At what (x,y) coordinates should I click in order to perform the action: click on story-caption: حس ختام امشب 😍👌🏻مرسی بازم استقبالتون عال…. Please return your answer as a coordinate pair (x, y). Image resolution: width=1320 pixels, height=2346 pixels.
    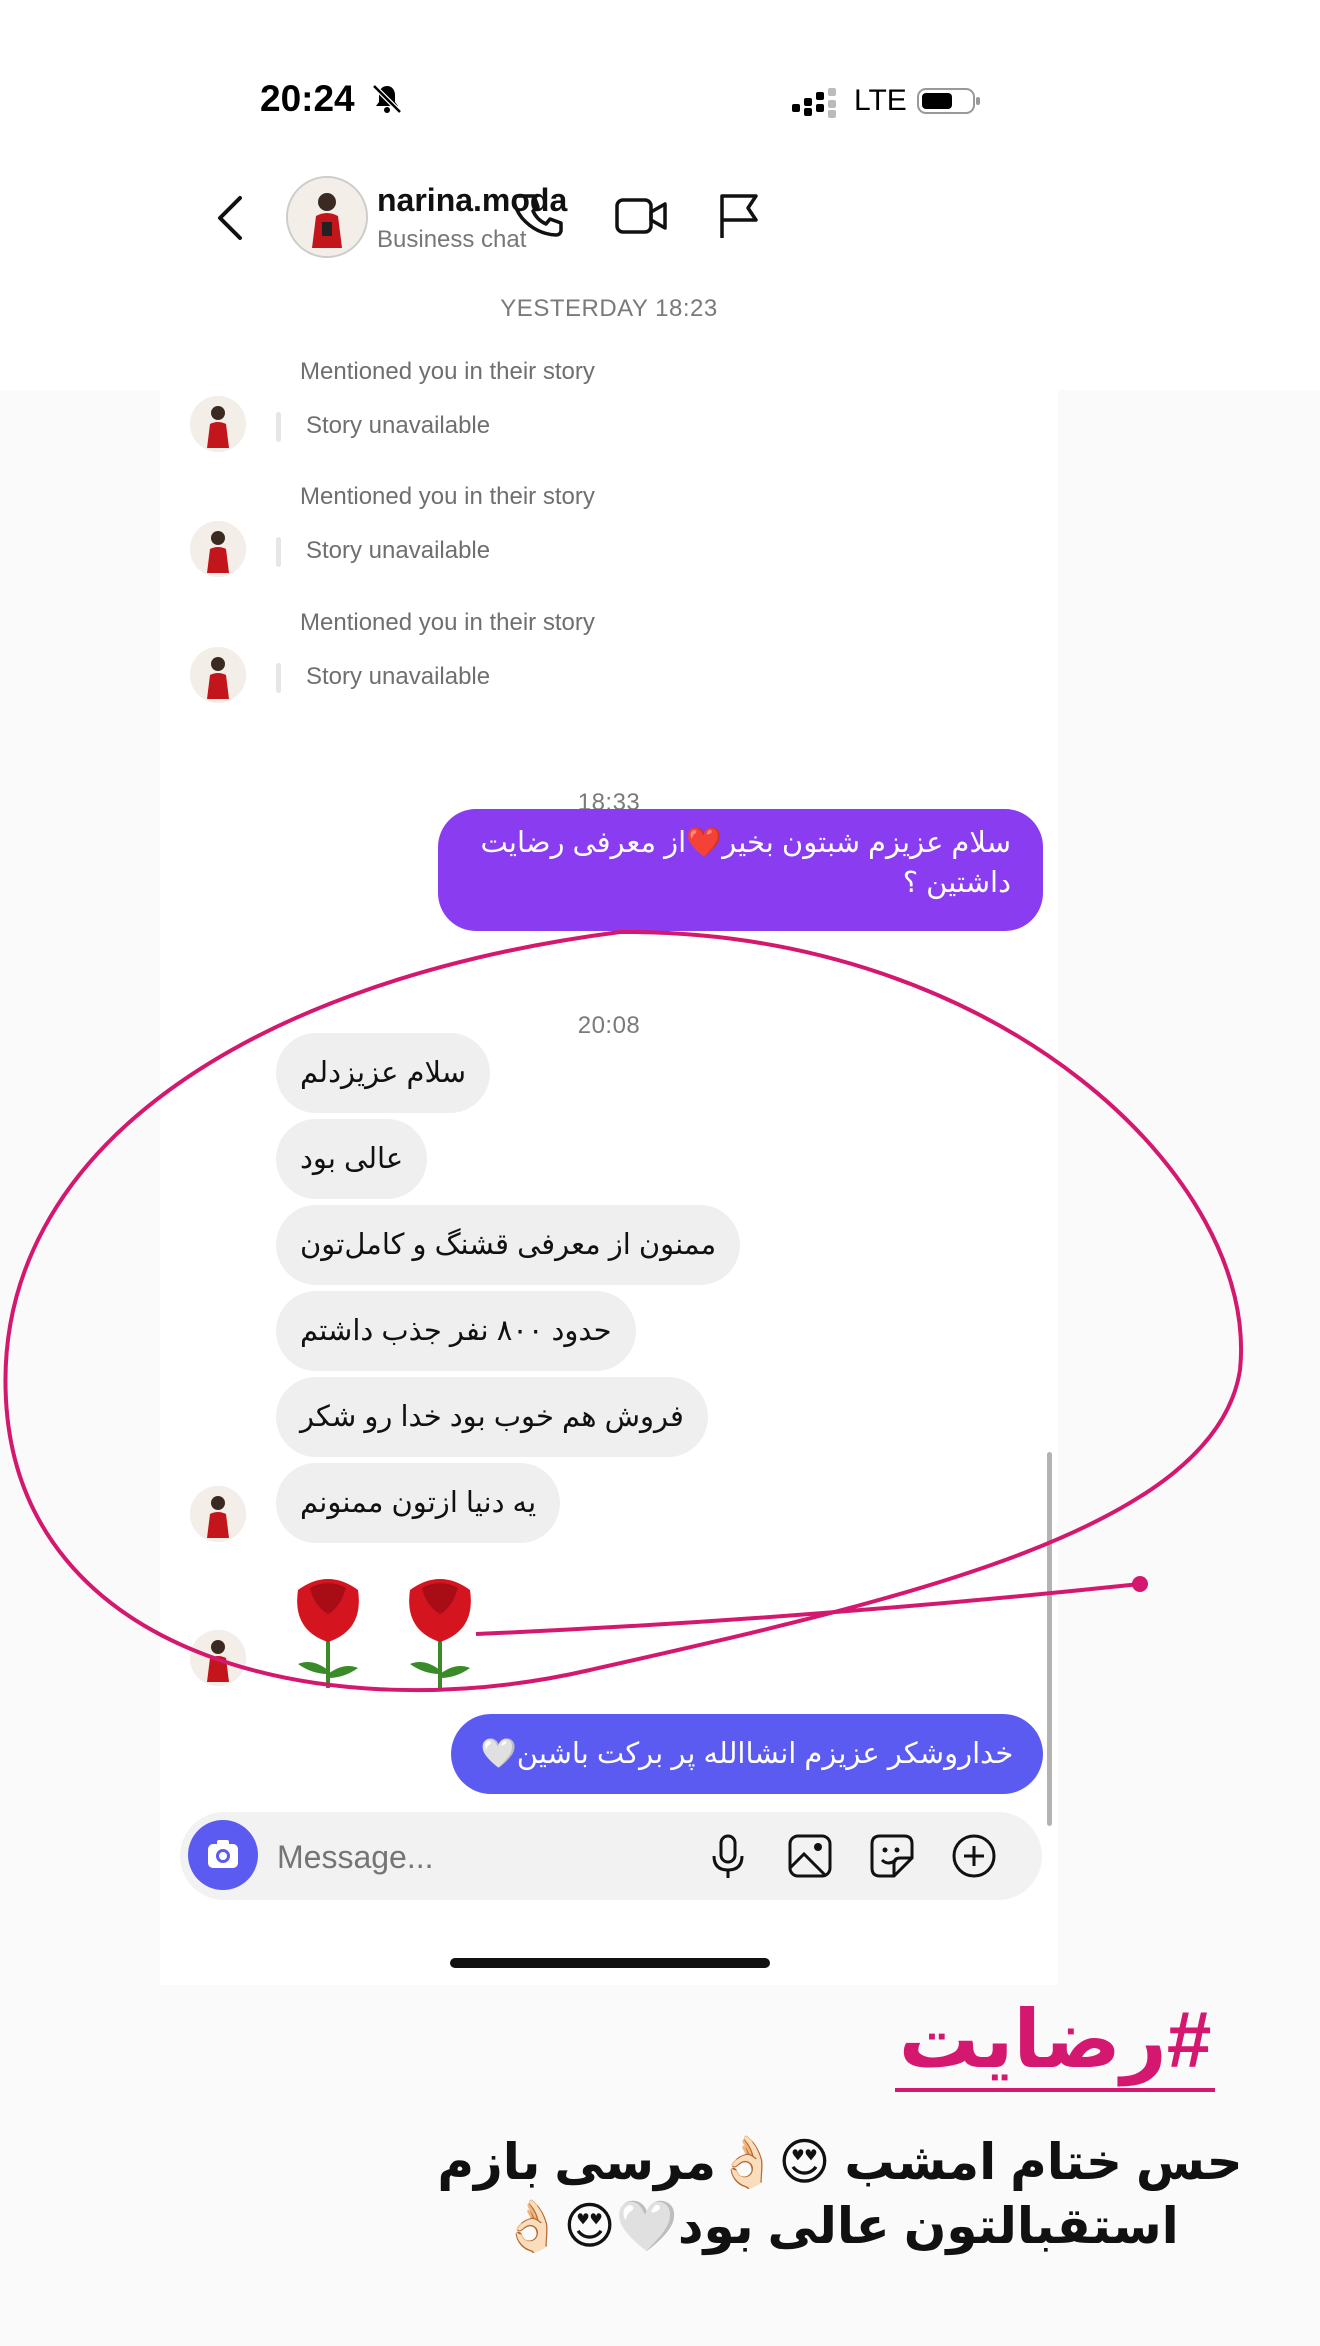
    Looking at the image, I should click on (840, 2194).